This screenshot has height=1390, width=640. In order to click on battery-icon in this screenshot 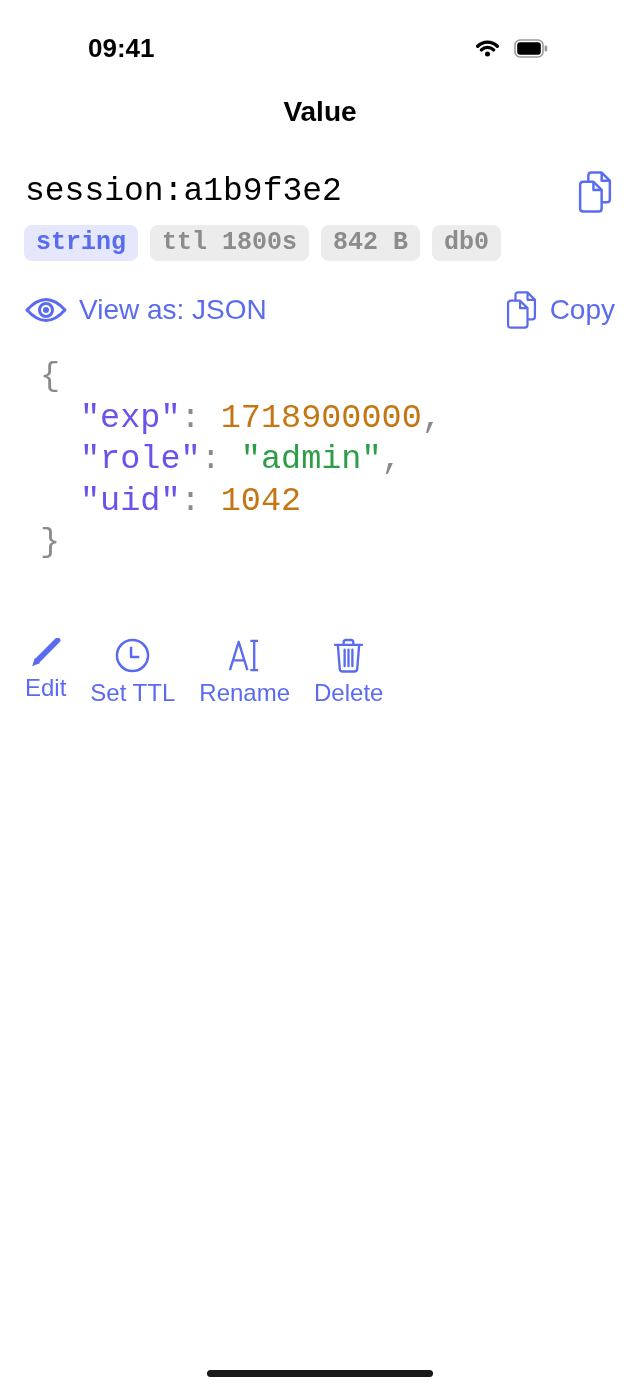, I will do `click(531, 48)`.